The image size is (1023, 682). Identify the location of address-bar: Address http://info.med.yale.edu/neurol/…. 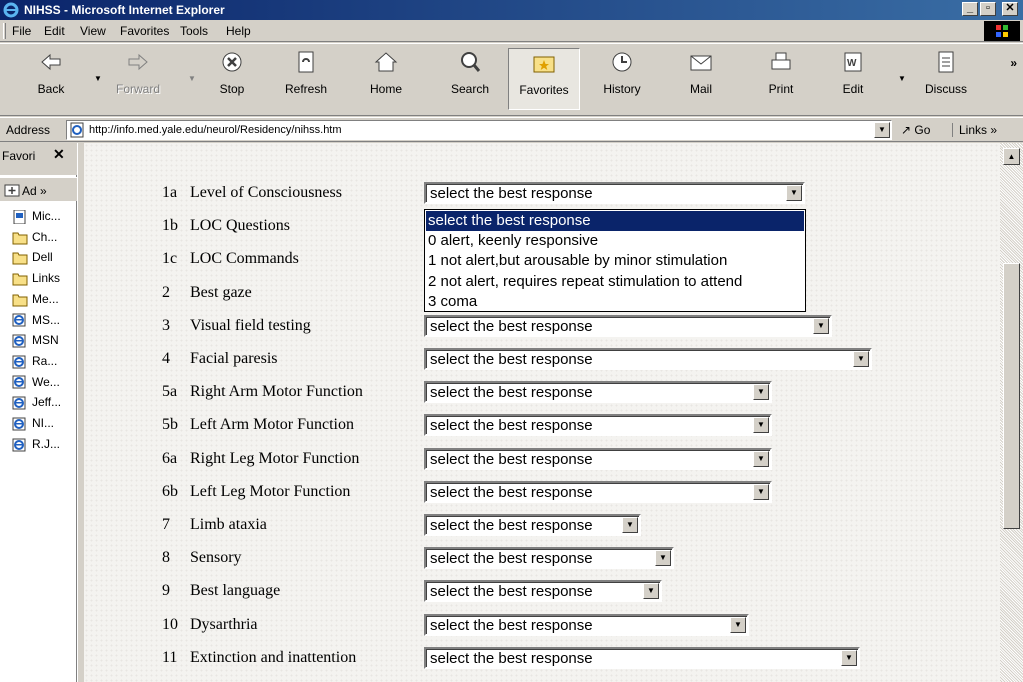
(511, 129).